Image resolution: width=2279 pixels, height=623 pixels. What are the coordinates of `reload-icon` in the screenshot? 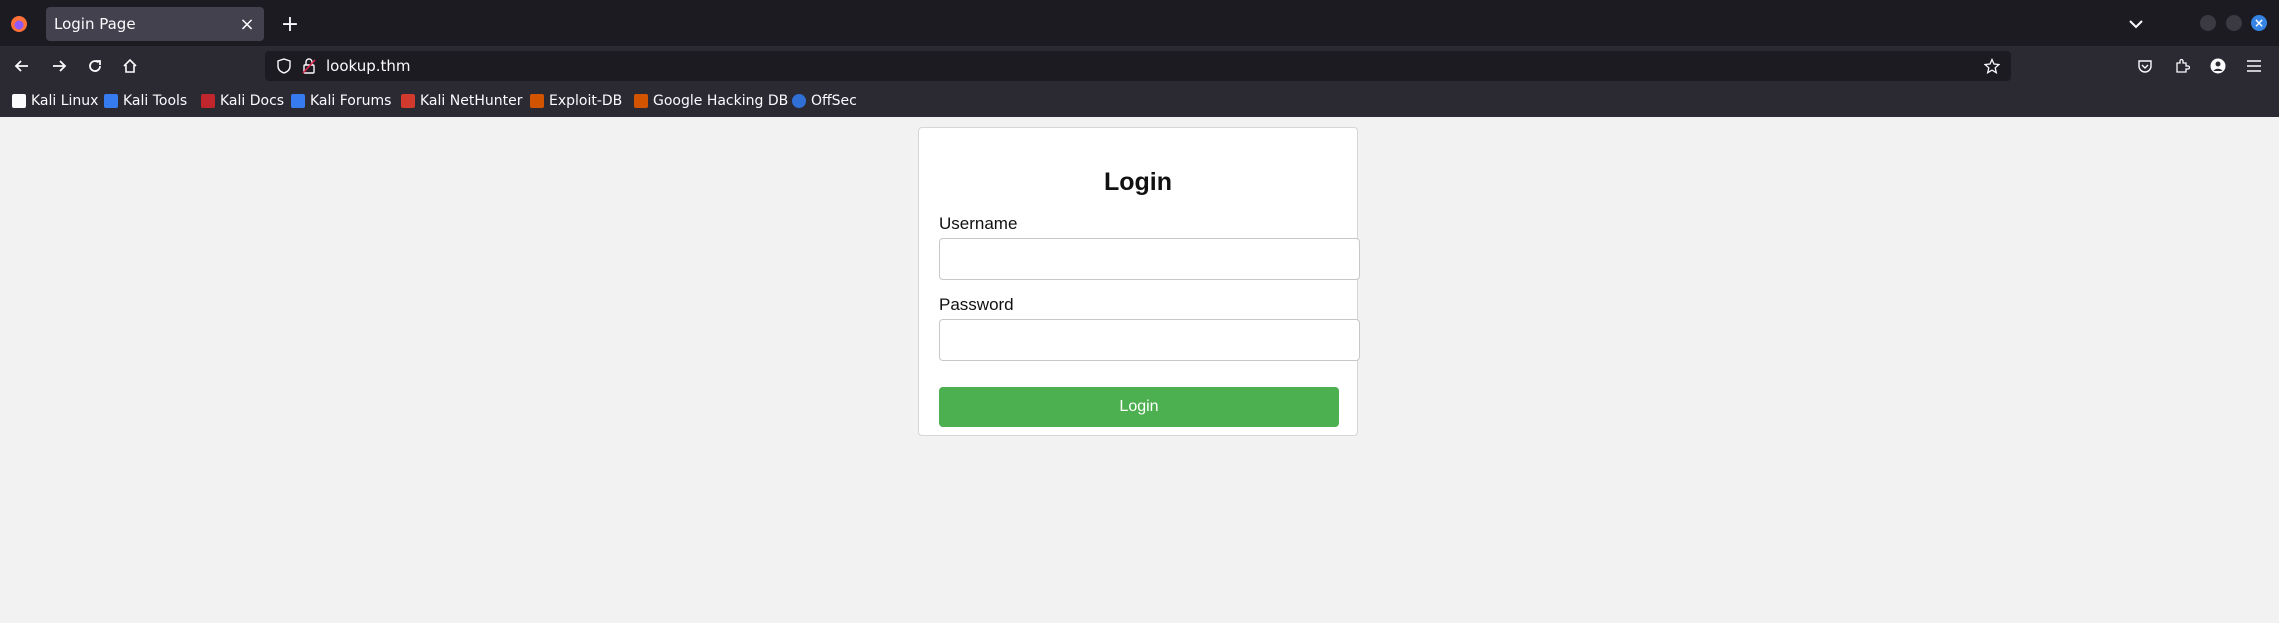 It's located at (95, 66).